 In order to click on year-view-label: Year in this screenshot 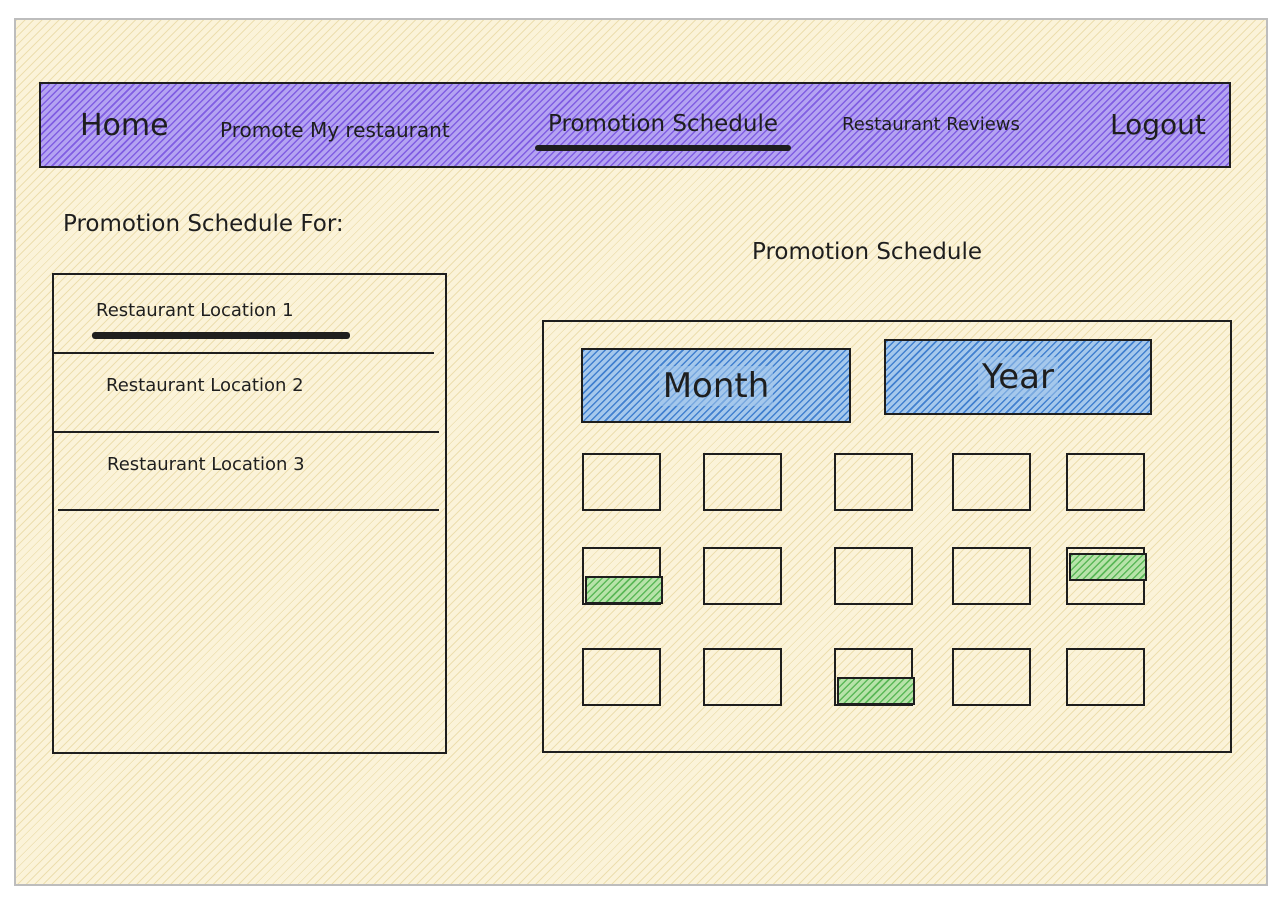, I will do `click(1018, 377)`.